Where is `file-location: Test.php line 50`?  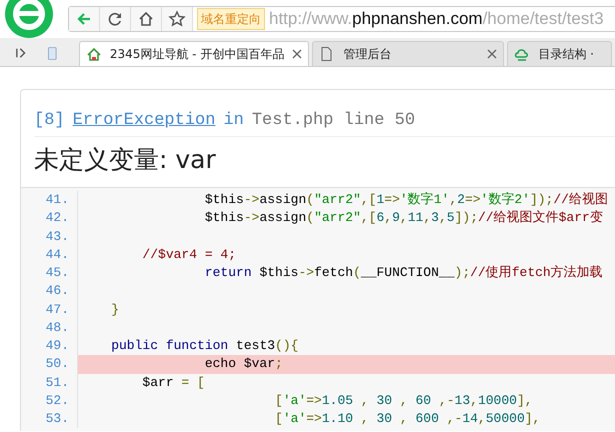
file-location: Test.php line 50 is located at coordinates (334, 121).